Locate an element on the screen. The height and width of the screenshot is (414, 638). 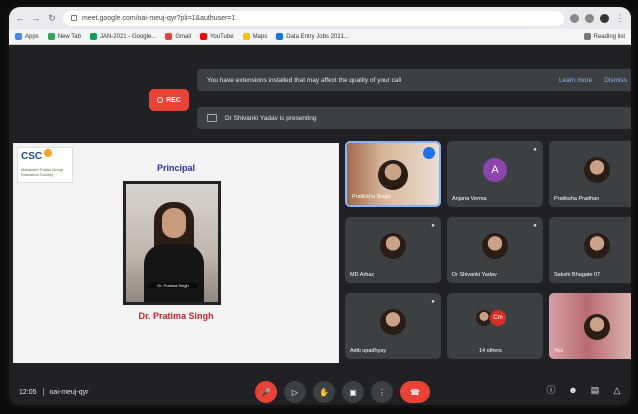
bookmark-new-tab: New Tab is located at coordinates (64, 36).